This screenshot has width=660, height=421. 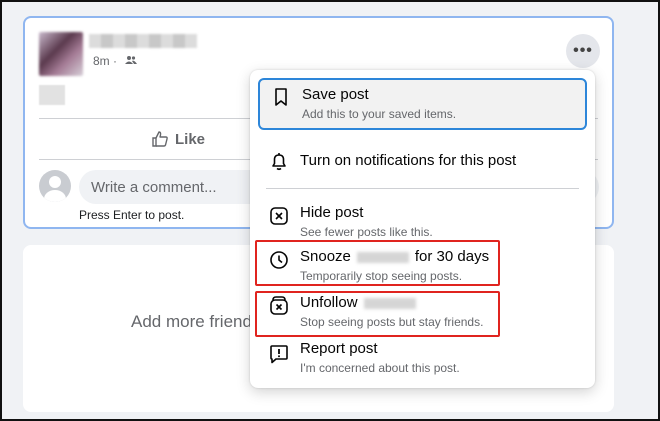 What do you see at coordinates (52, 95) in the screenshot?
I see `post-content` at bounding box center [52, 95].